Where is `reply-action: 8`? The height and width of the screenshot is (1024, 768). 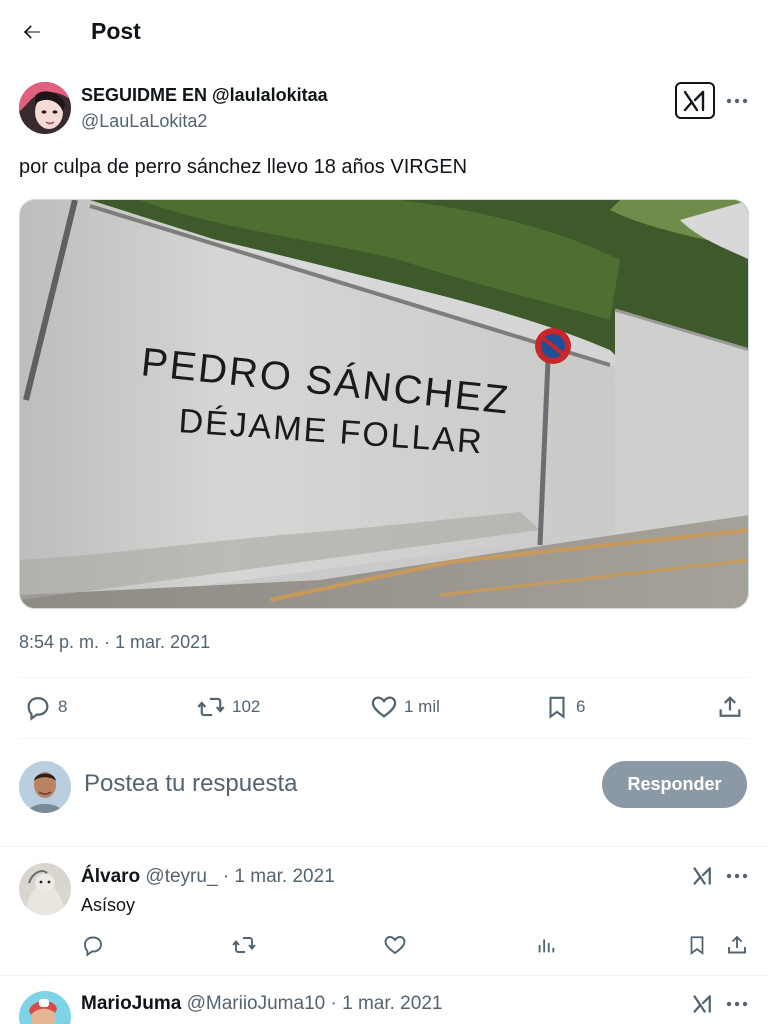
reply-action: 8 is located at coordinates (45, 707).